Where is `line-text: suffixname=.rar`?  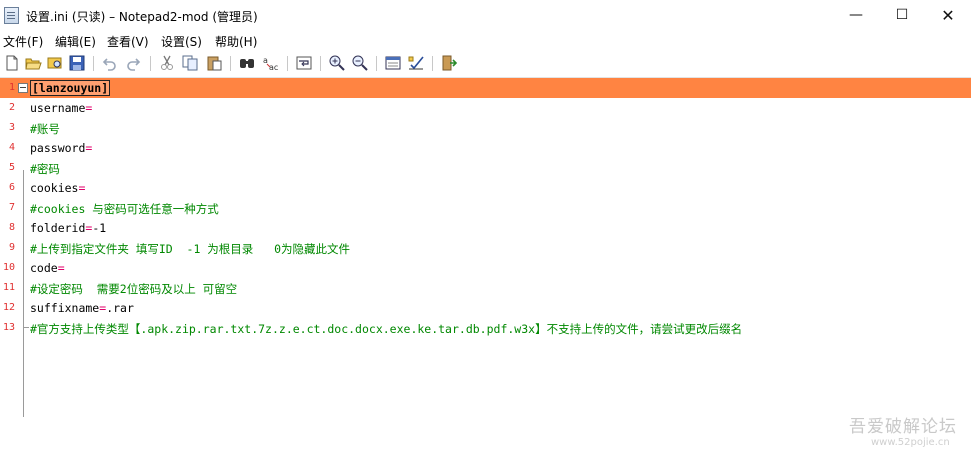 line-text: suffixname=.rar is located at coordinates (82, 308).